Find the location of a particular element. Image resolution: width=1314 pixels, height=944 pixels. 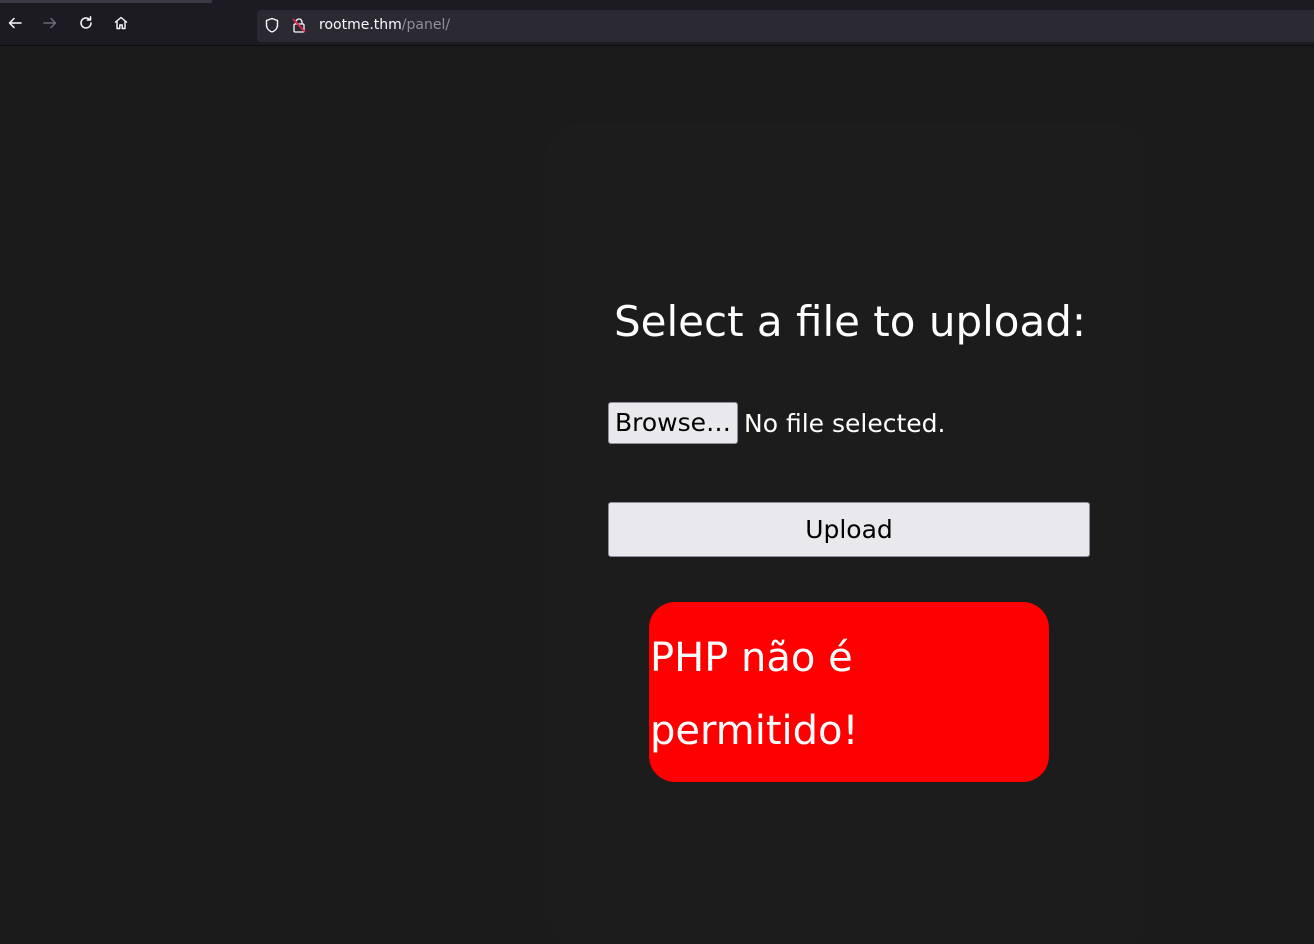

url-text: rootme.thm/panel/ is located at coordinates (384, 25).